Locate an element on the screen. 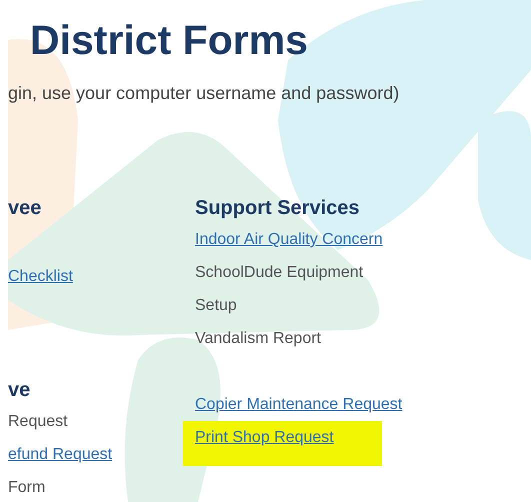  login-note: gin, use your computer username and password) is located at coordinates (204, 93).